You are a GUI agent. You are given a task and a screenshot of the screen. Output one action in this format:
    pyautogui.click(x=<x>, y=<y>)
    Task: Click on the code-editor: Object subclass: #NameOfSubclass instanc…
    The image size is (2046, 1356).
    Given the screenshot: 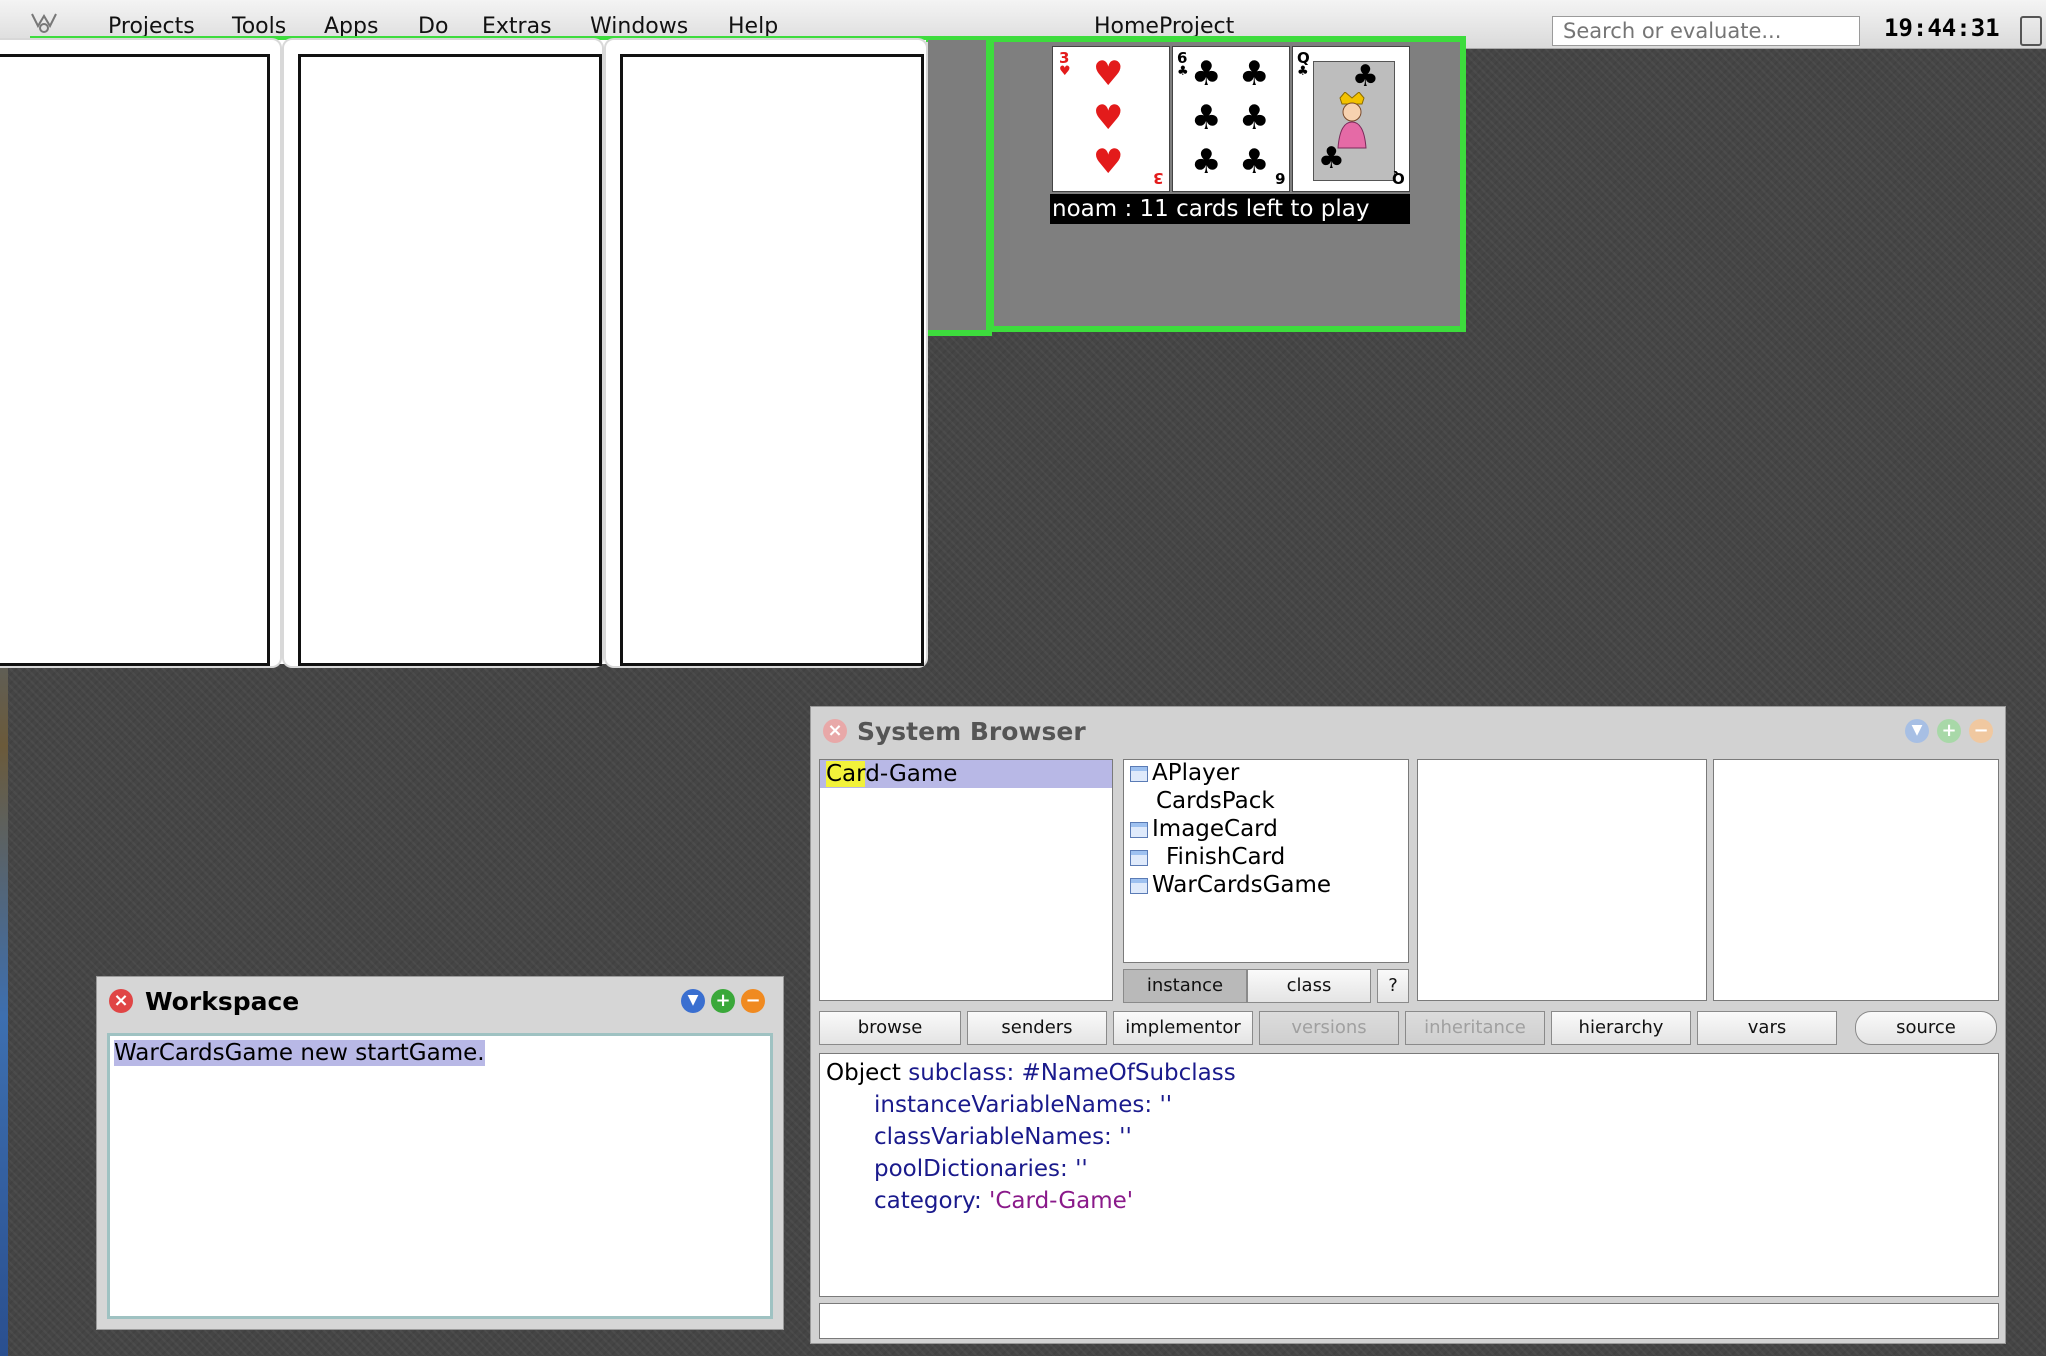 What is the action you would take?
    pyautogui.click(x=1409, y=1175)
    